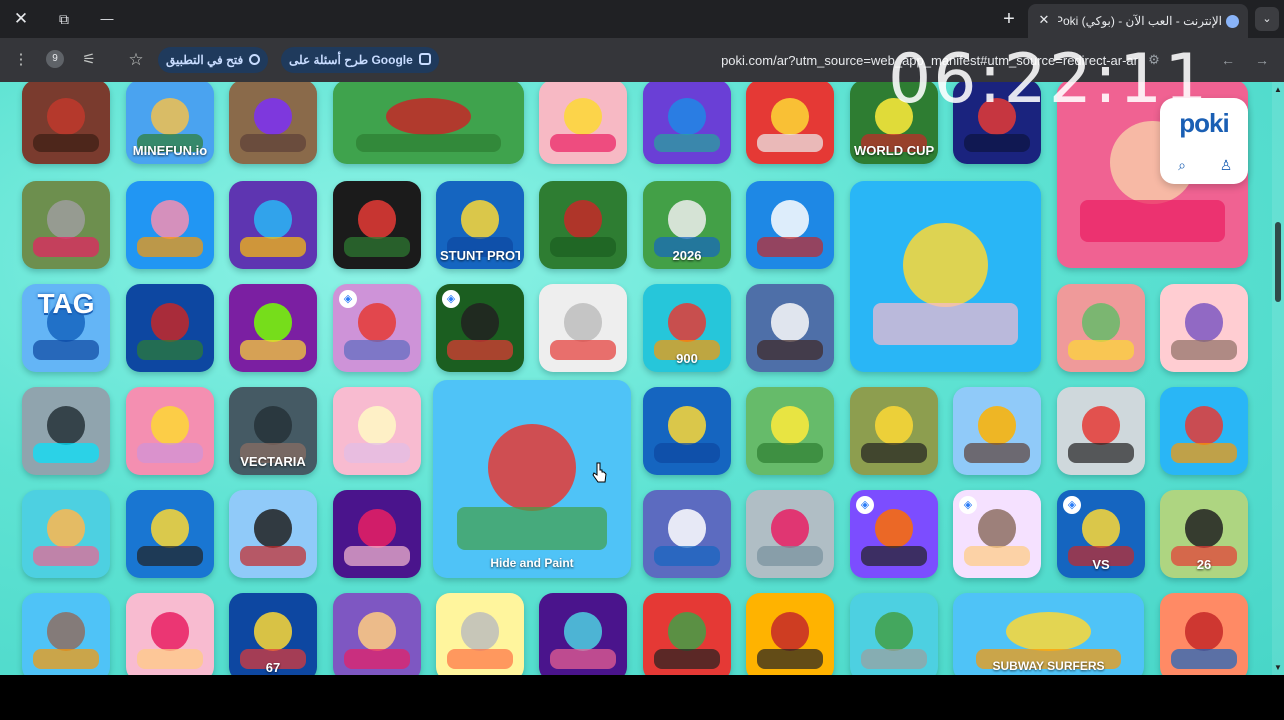 The width and height of the screenshot is (1284, 720). Describe the element at coordinates (66, 328) in the screenshot. I see `game-tile: TAG` at that location.